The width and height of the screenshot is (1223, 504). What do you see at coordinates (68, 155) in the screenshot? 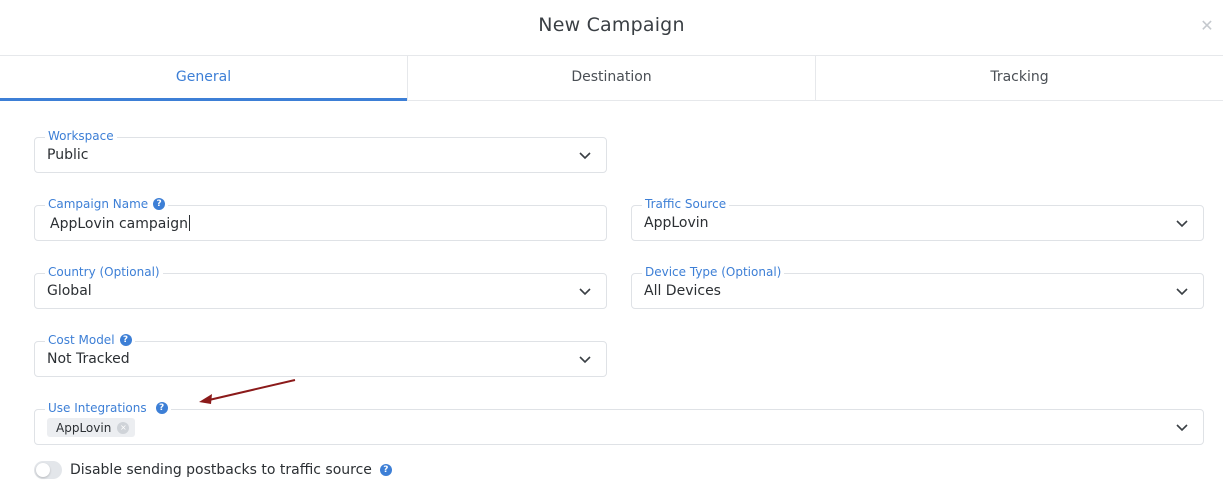
I see `workspace-value: Public` at bounding box center [68, 155].